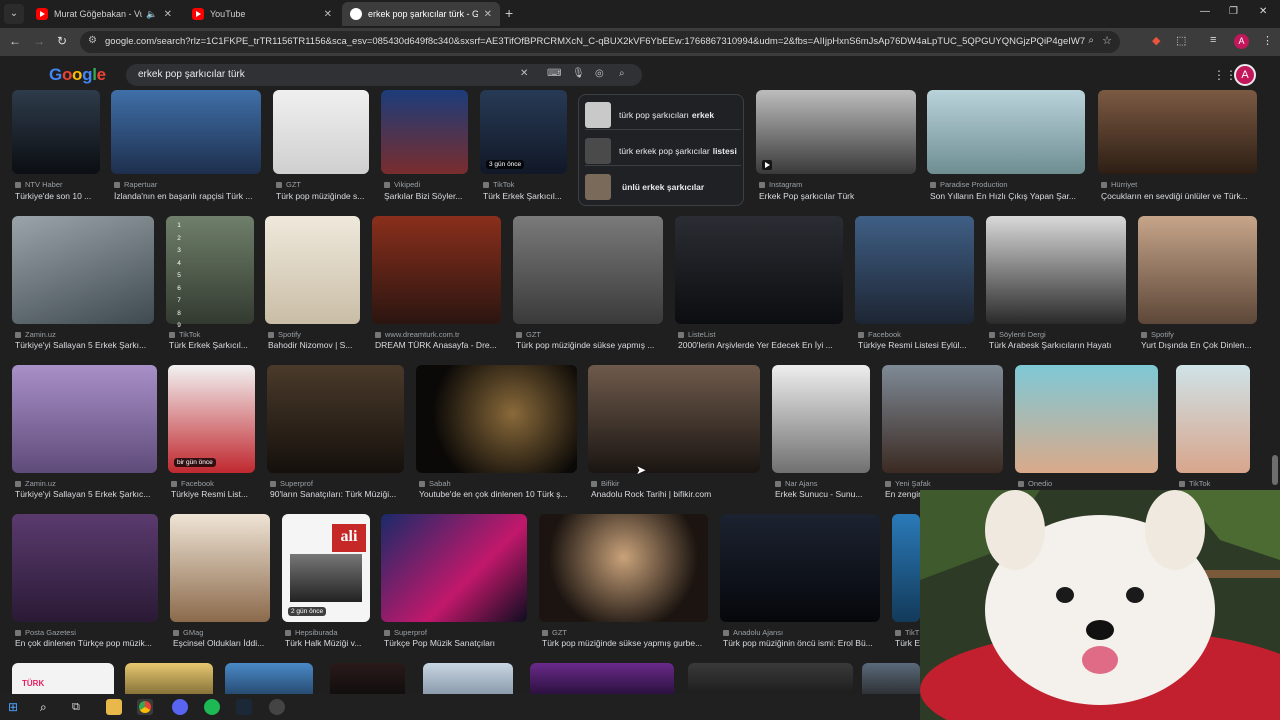  I want to click on result-source: NTV Haber, so click(39, 184).